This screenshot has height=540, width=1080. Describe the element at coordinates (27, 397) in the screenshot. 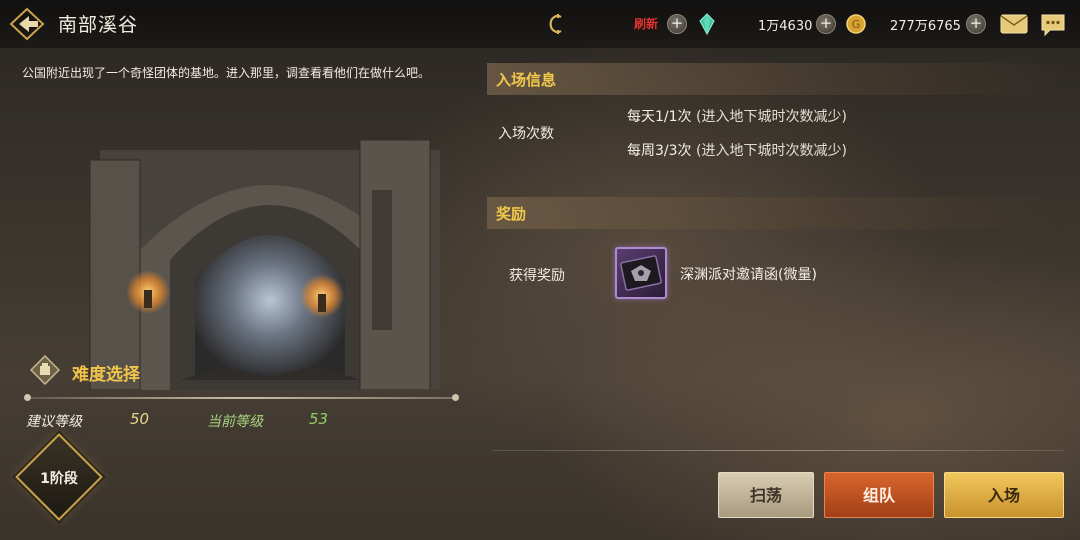

I see `divider-dot-left` at that location.